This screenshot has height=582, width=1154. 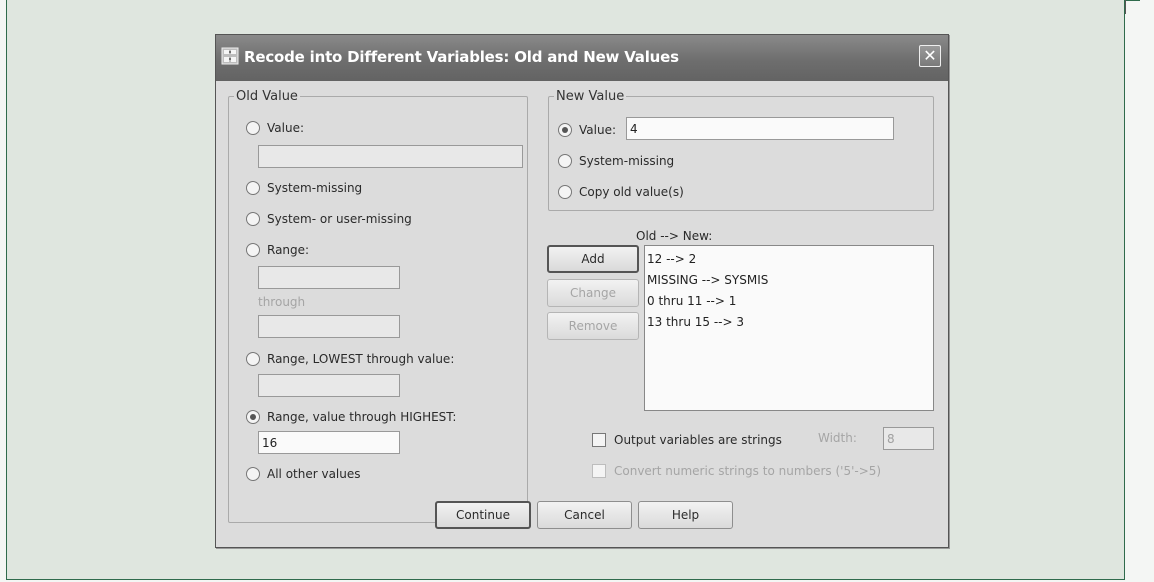 I want to click on old-system-user-missing-radio: System- or user-missing, so click(x=329, y=219).